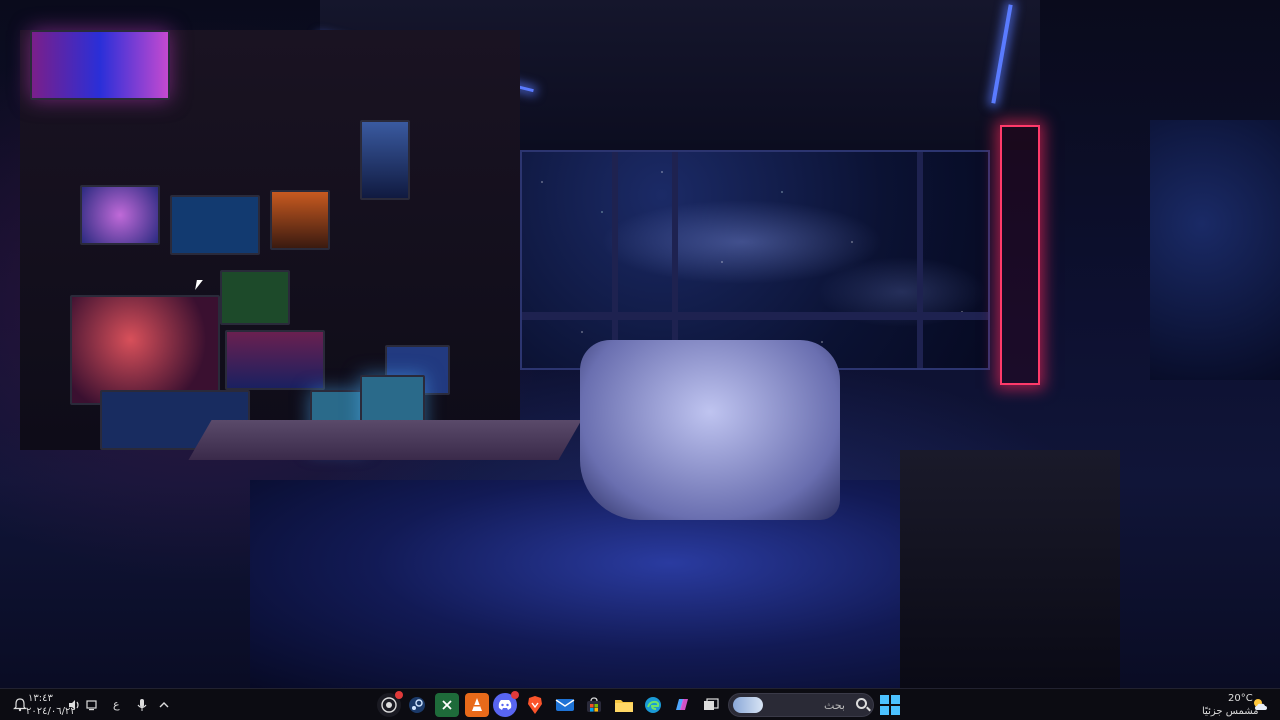  What do you see at coordinates (535, 705) in the screenshot?
I see `brave-browser-icon` at bounding box center [535, 705].